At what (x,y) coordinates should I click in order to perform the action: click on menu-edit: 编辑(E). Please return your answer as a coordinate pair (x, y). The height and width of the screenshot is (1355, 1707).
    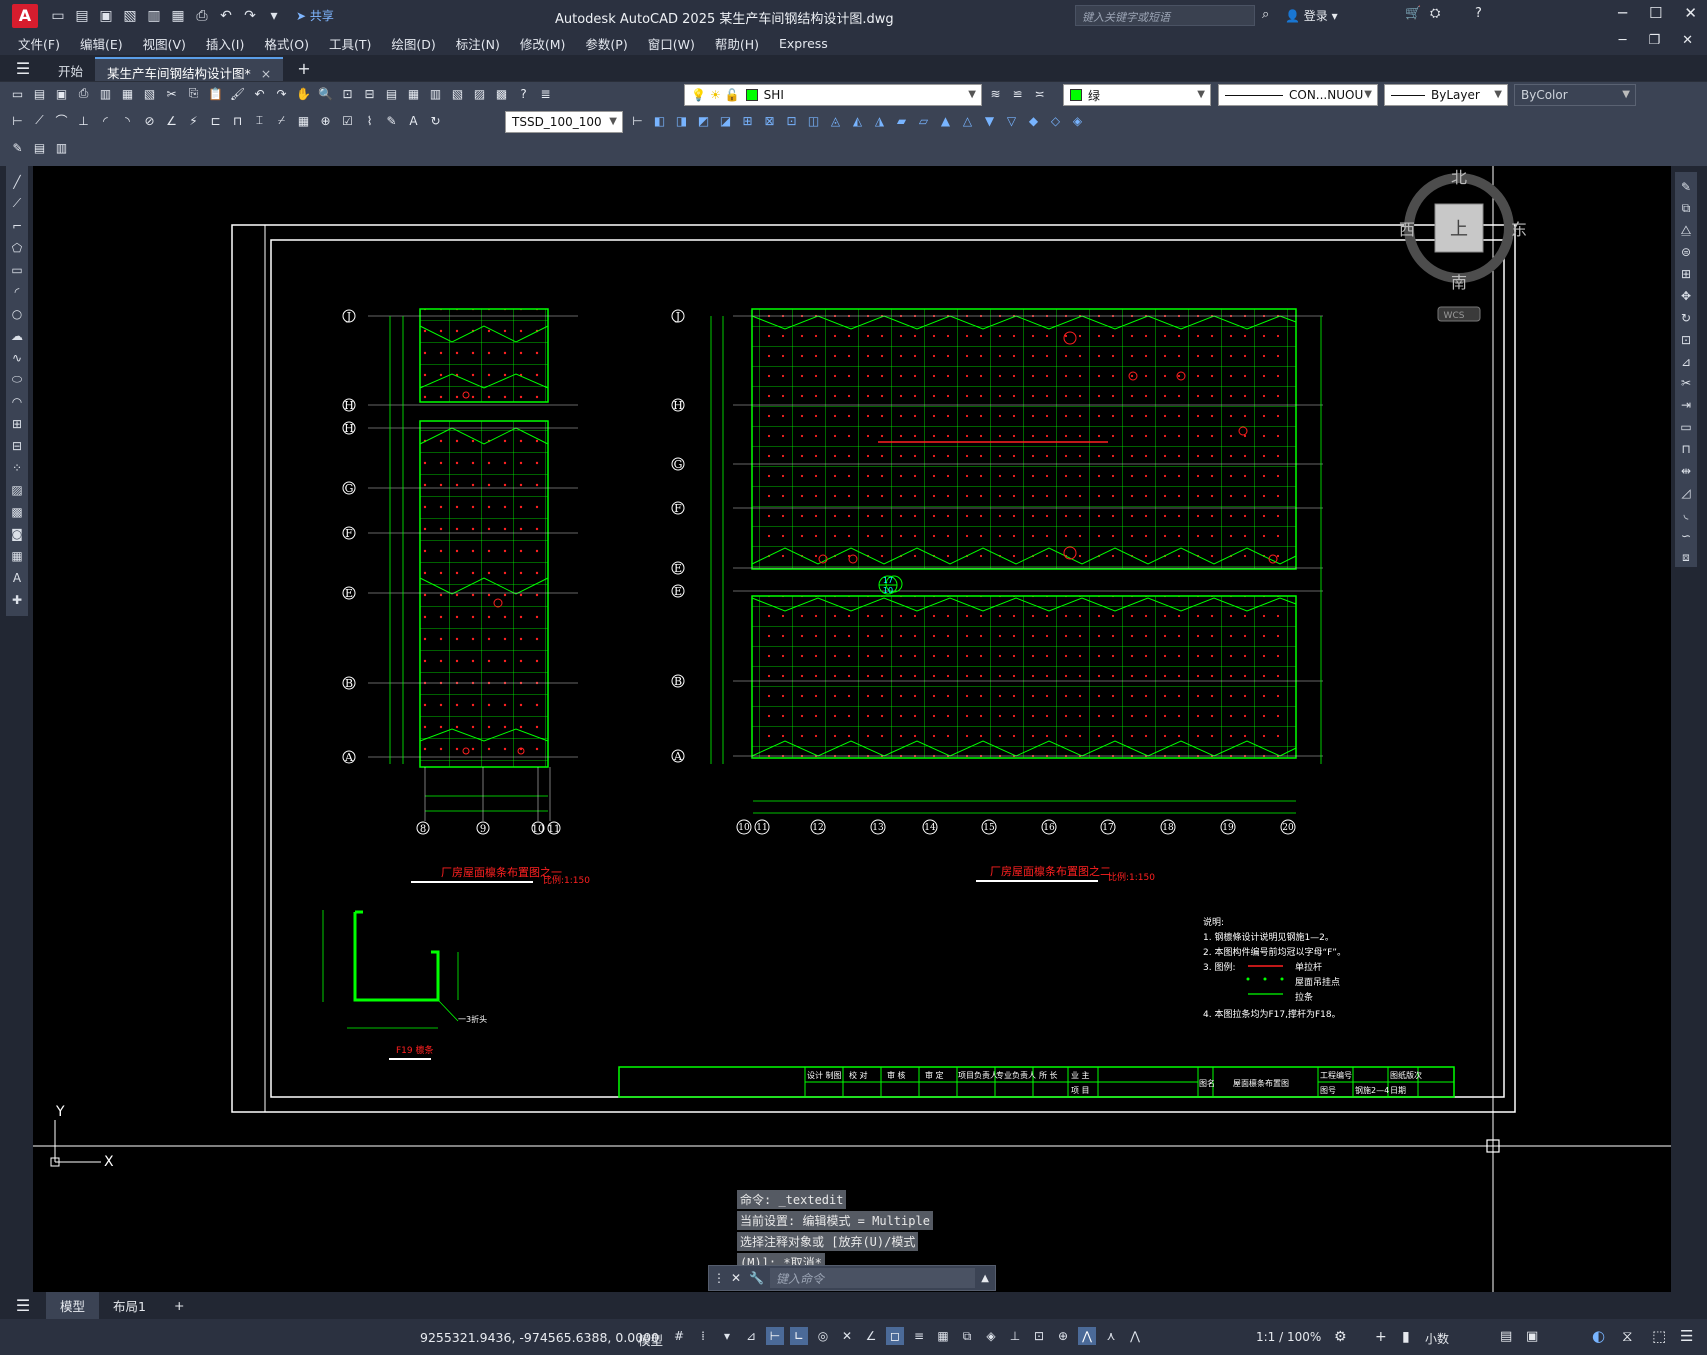
    Looking at the image, I should click on (101, 43).